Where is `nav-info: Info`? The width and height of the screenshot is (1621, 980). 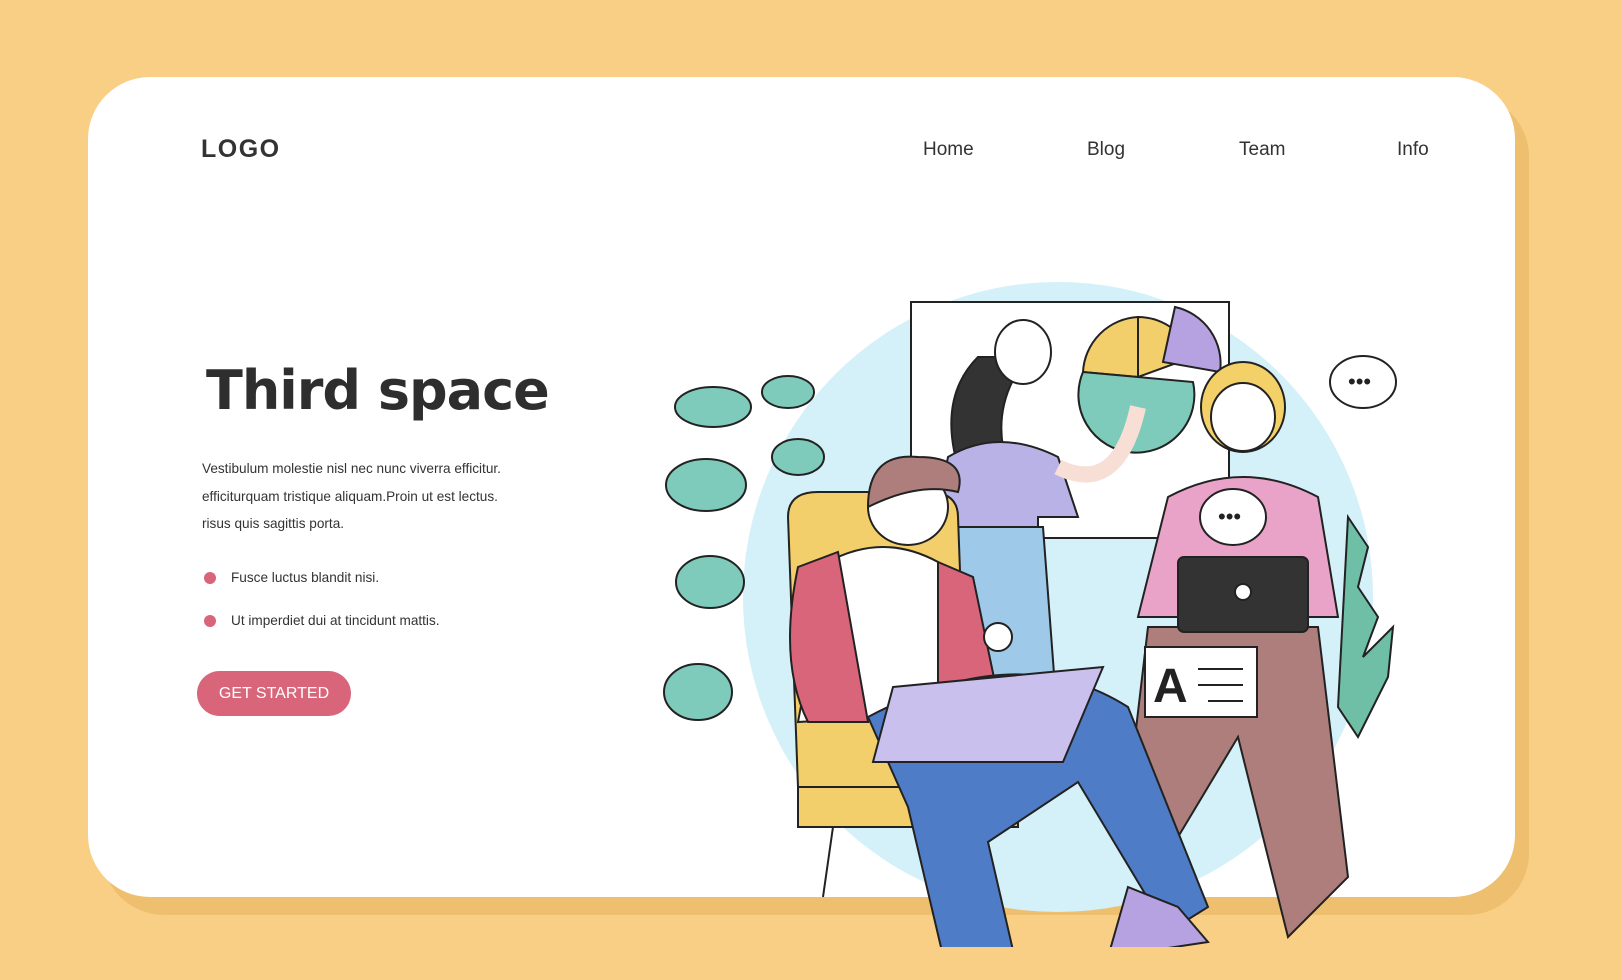 nav-info: Info is located at coordinates (1413, 150).